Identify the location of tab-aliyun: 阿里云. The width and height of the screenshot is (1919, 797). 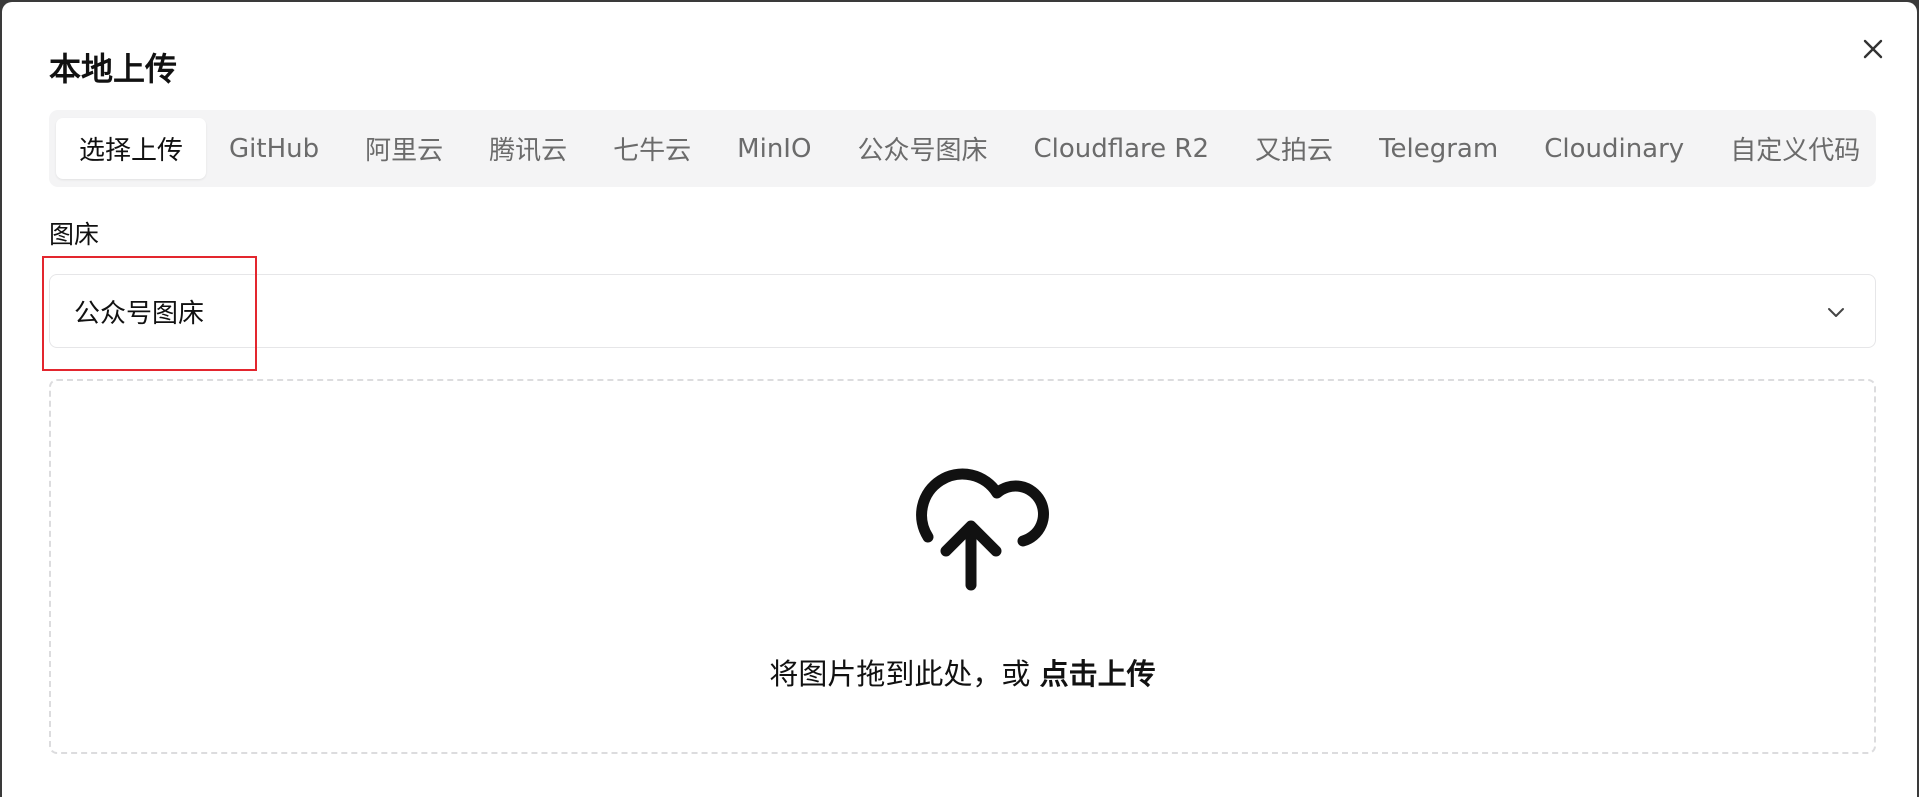
(404, 148).